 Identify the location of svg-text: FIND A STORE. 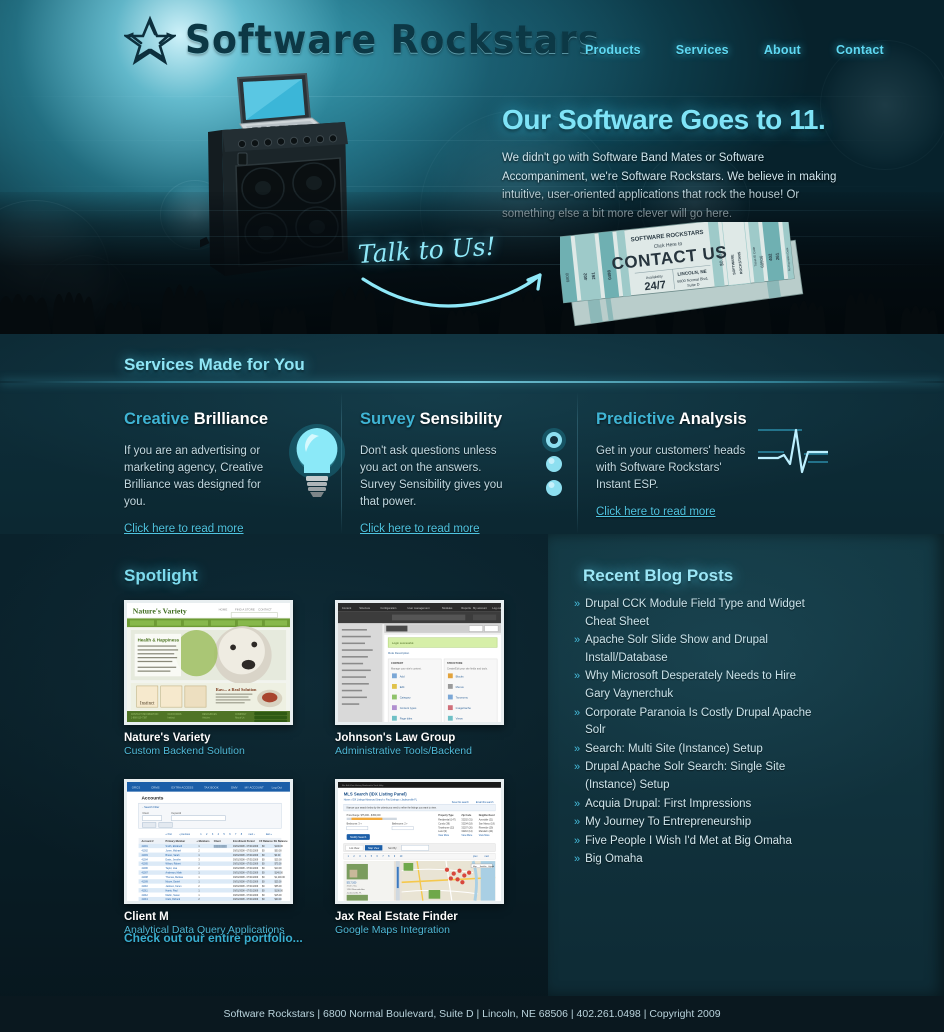
(245, 610).